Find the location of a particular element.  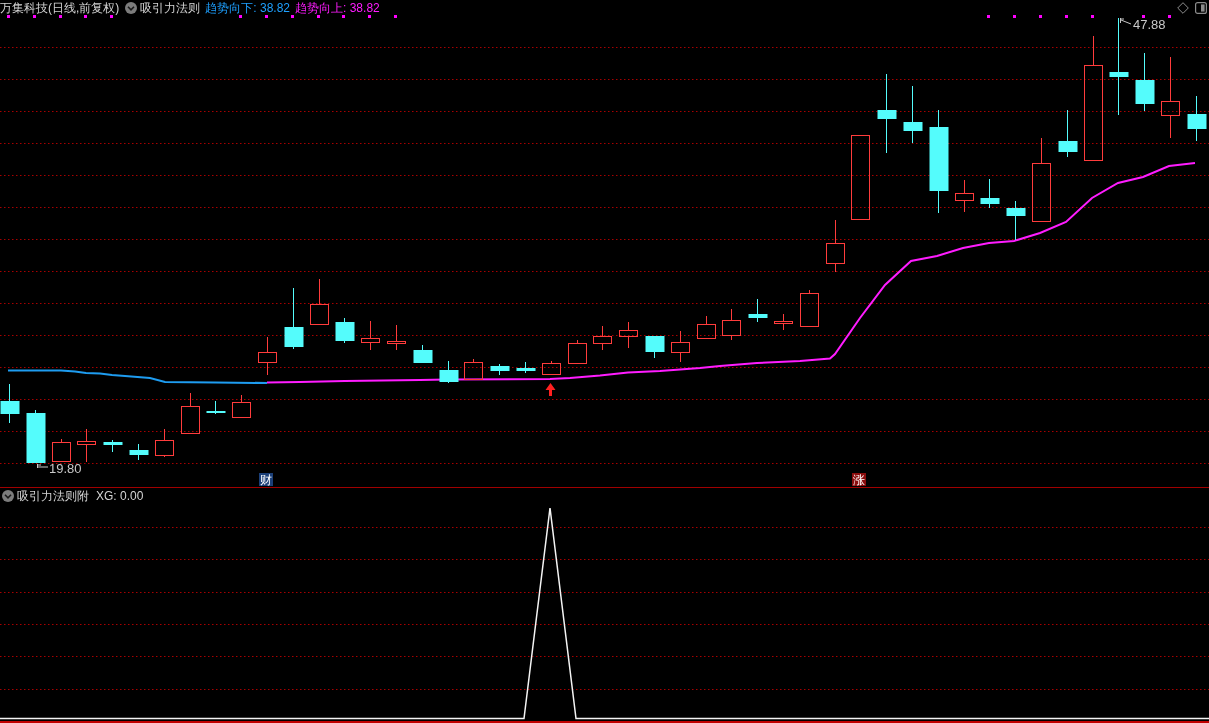

panel-toggle-icon is located at coordinates (1201, 7).